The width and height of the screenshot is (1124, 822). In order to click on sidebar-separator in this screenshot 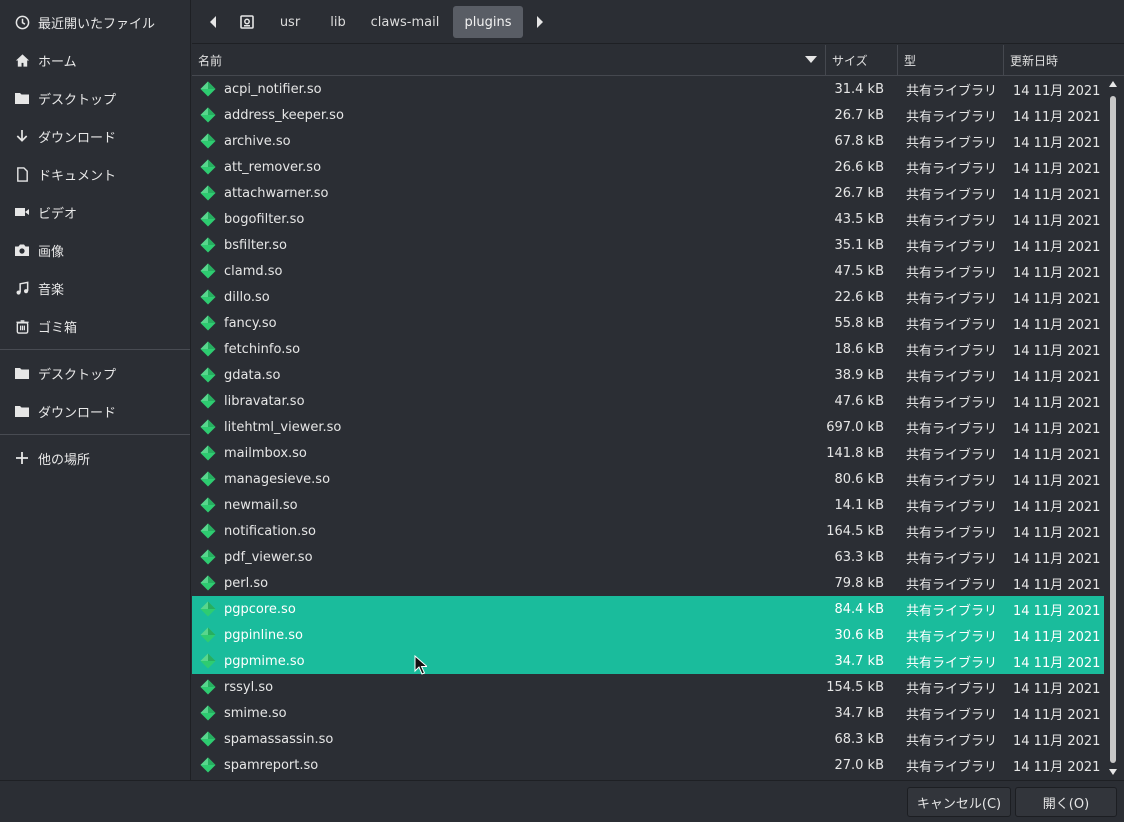, I will do `click(95, 434)`.